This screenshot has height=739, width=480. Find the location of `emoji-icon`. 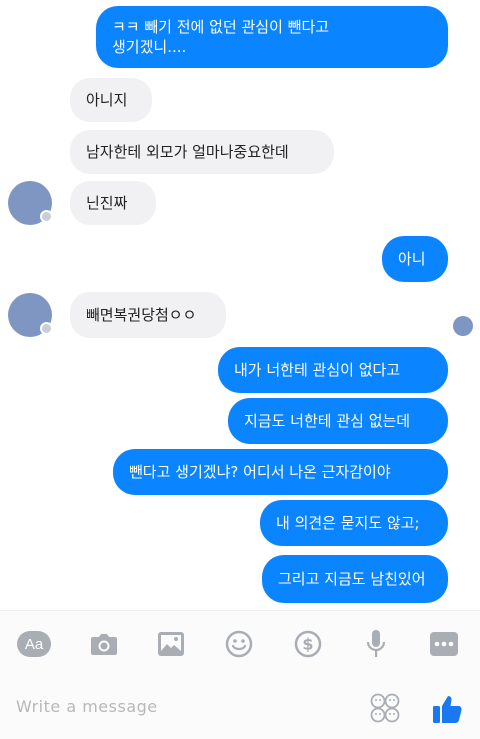

emoji-icon is located at coordinates (239, 644).